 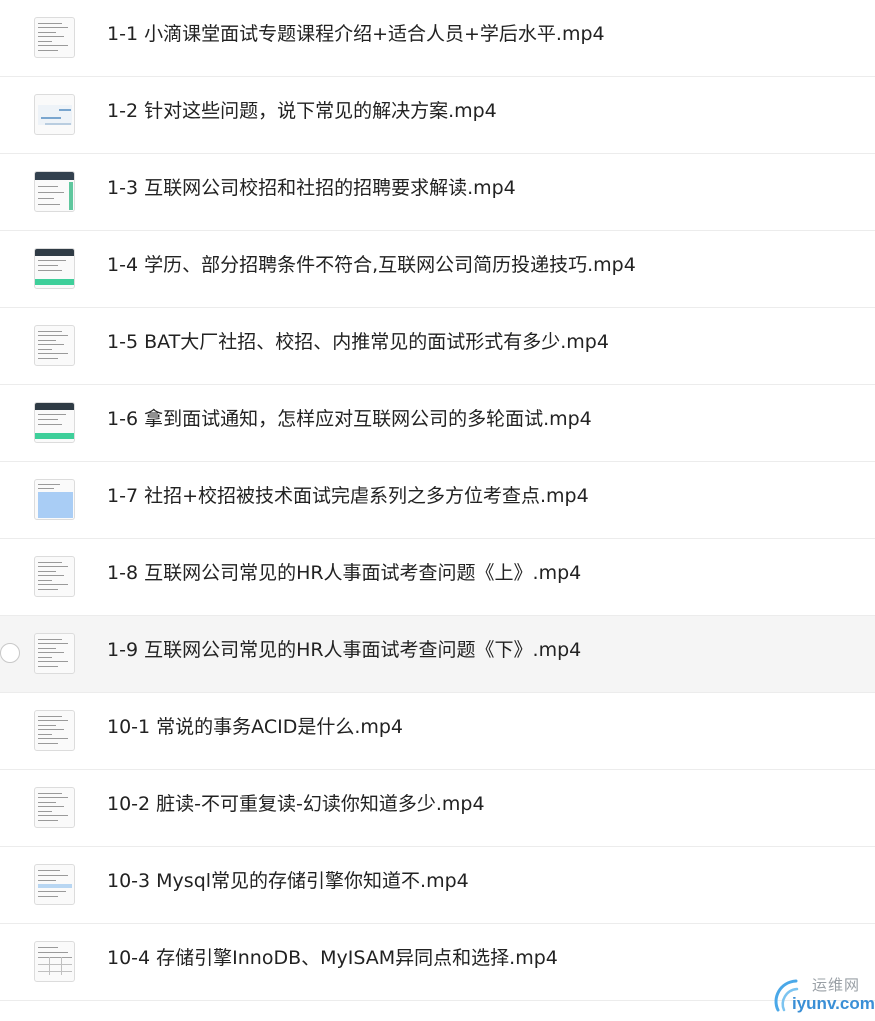 What do you see at coordinates (356, 34) in the screenshot?
I see `file-name: 1-1 小滴课堂面试专题课程介绍+适合人员+学后水平.mp4` at bounding box center [356, 34].